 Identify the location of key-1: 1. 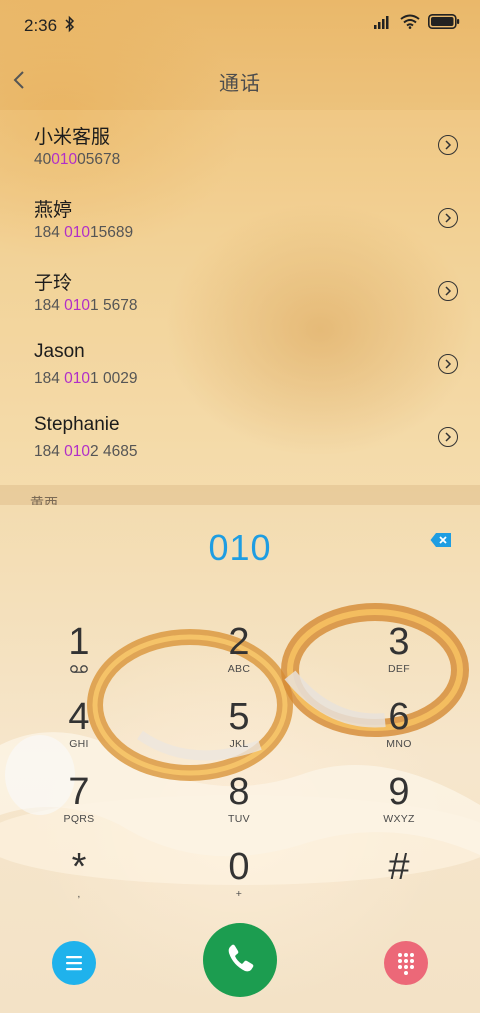
(79, 655).